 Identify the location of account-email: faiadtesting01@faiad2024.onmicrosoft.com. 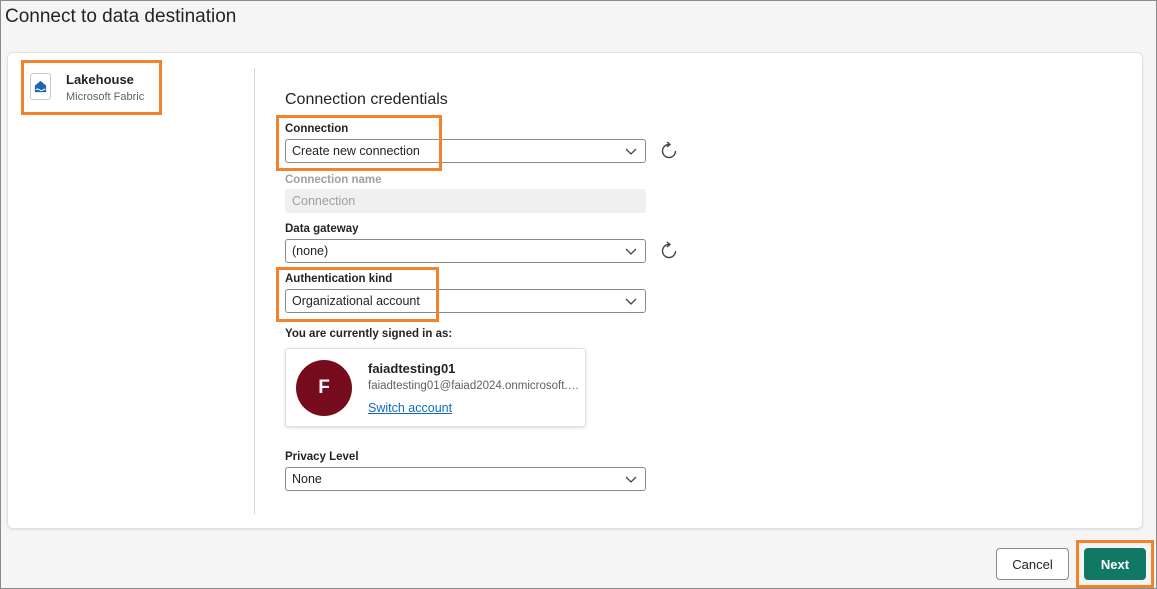
(476, 386).